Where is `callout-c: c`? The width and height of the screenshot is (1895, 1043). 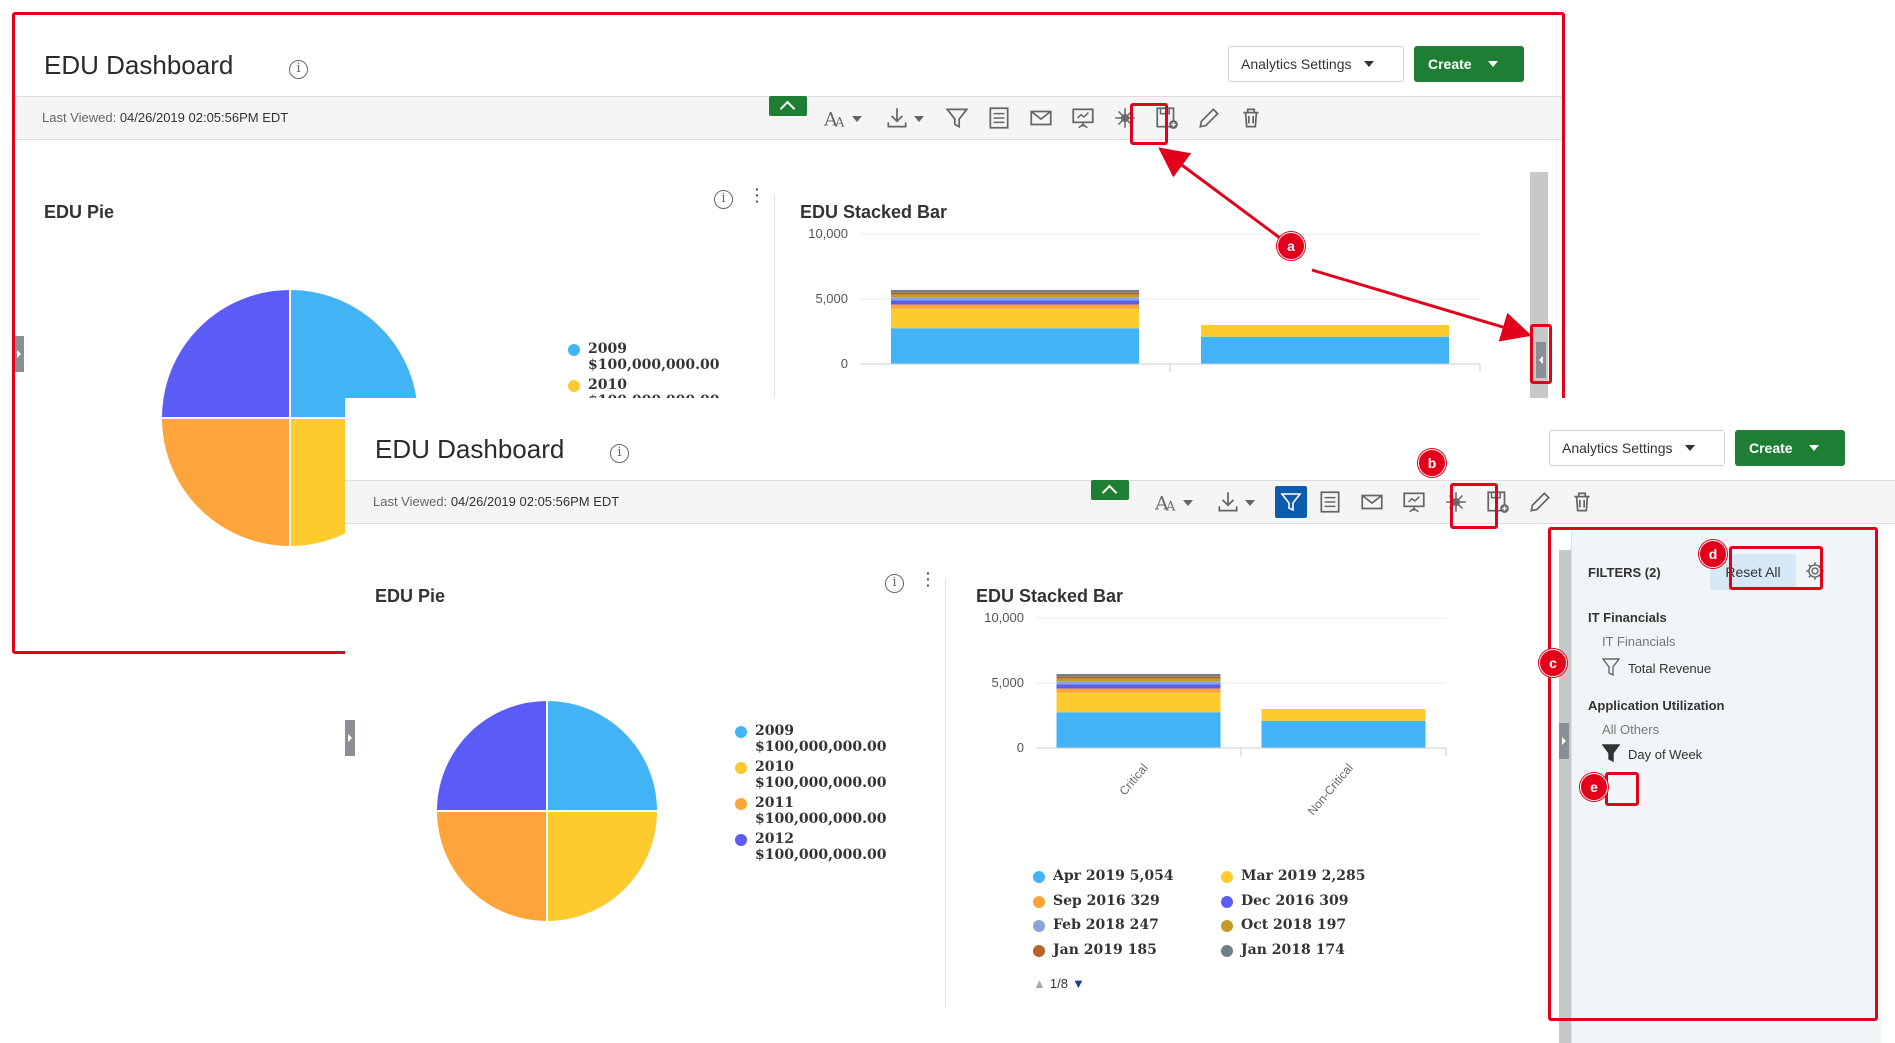
callout-c: c is located at coordinates (1553, 663).